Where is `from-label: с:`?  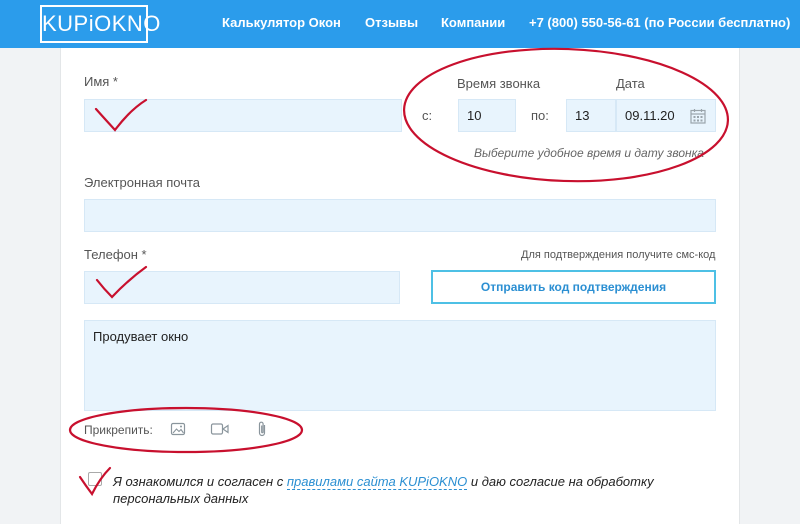
from-label: с: is located at coordinates (427, 115).